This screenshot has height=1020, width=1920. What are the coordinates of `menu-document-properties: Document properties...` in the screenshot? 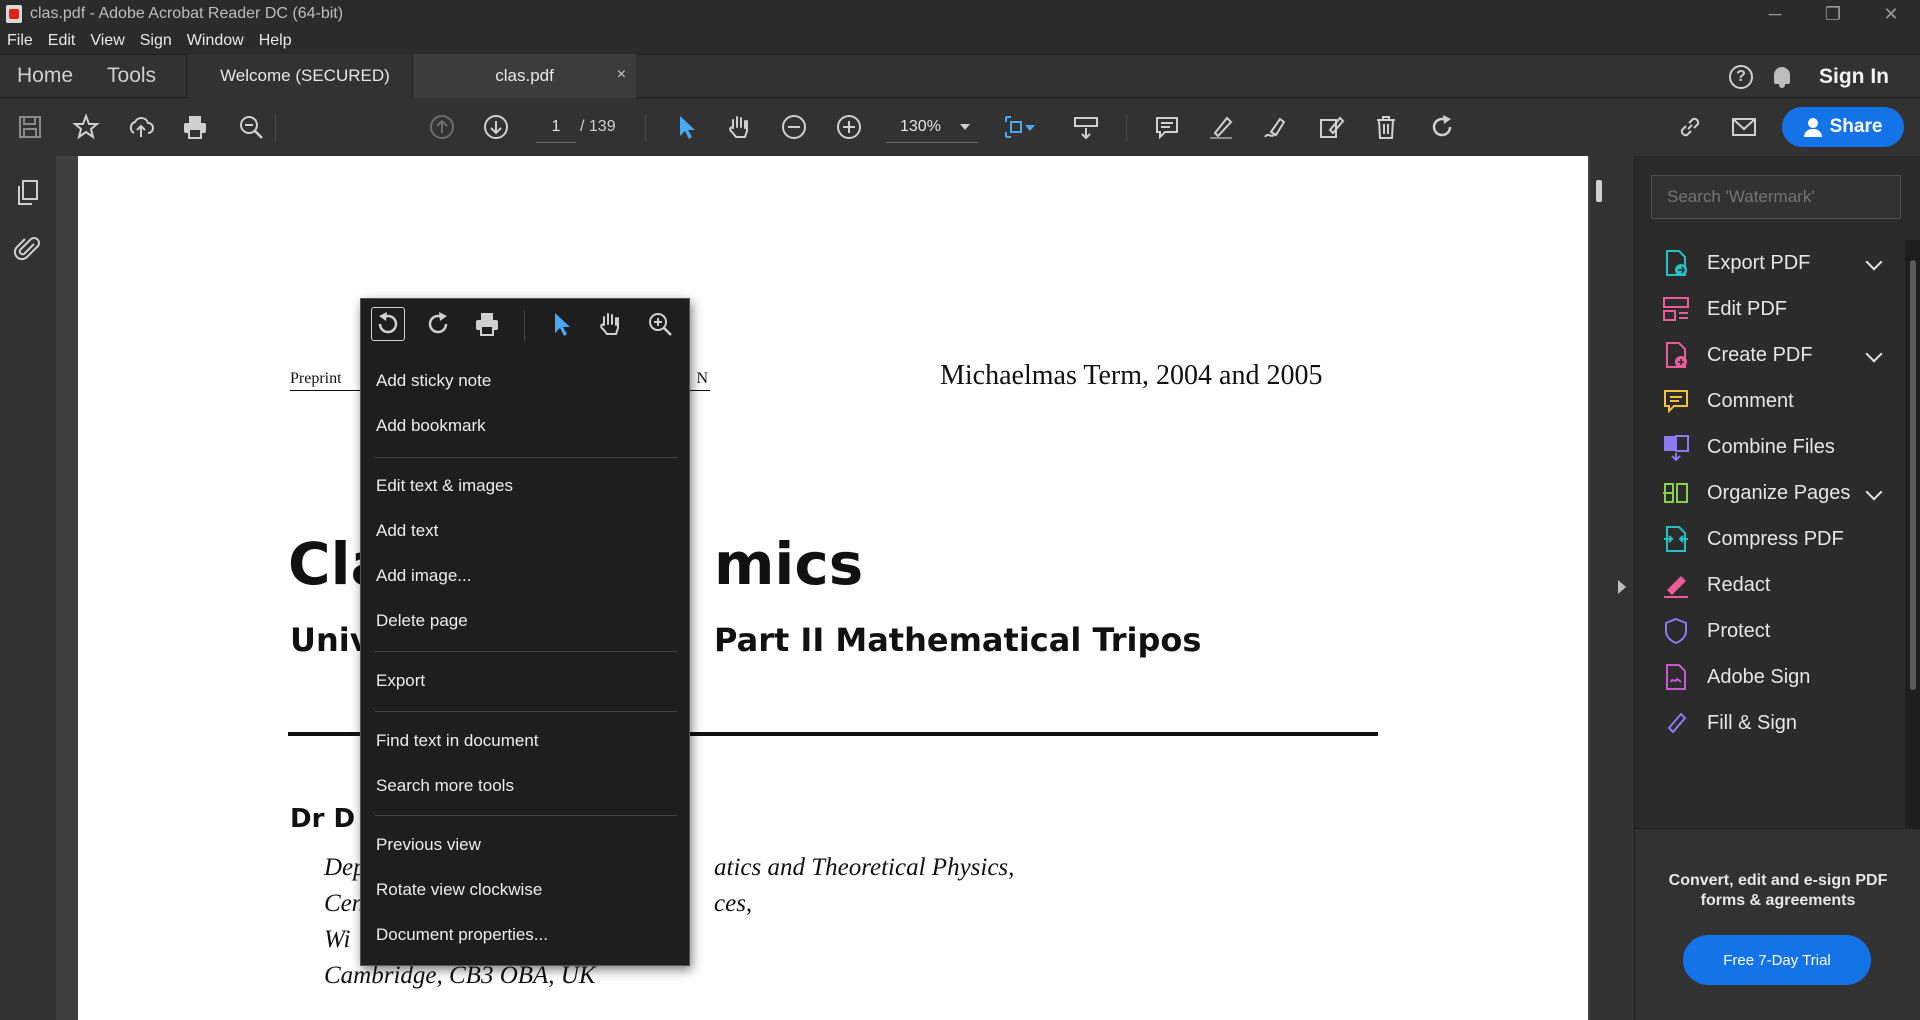 It's located at (462, 935).